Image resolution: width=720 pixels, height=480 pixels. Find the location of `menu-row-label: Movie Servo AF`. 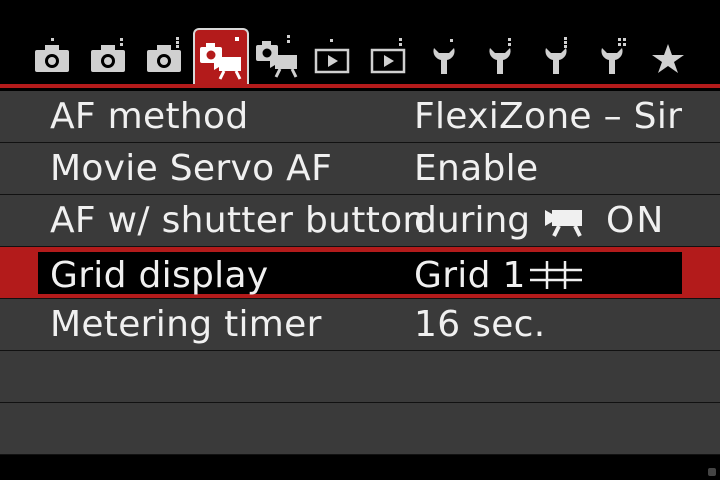

menu-row-label: Movie Servo AF is located at coordinates (191, 168).